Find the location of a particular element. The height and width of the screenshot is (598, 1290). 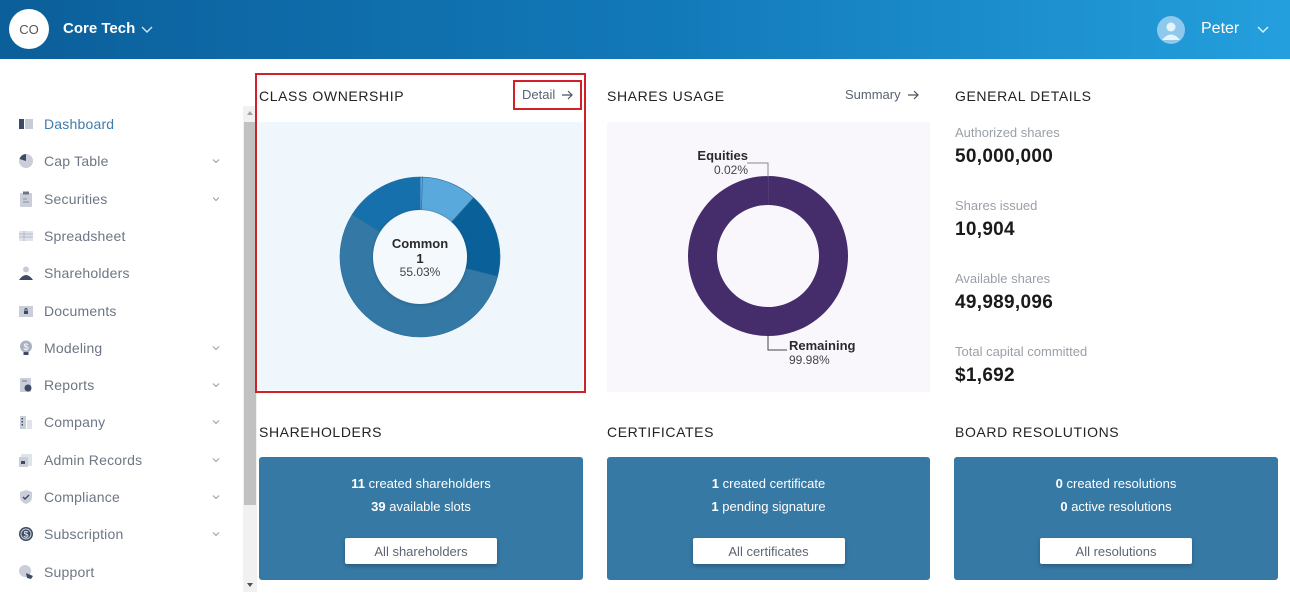

shares-usage-chart-area: Equities 0.02% Remaining 99.98% is located at coordinates (768, 257).